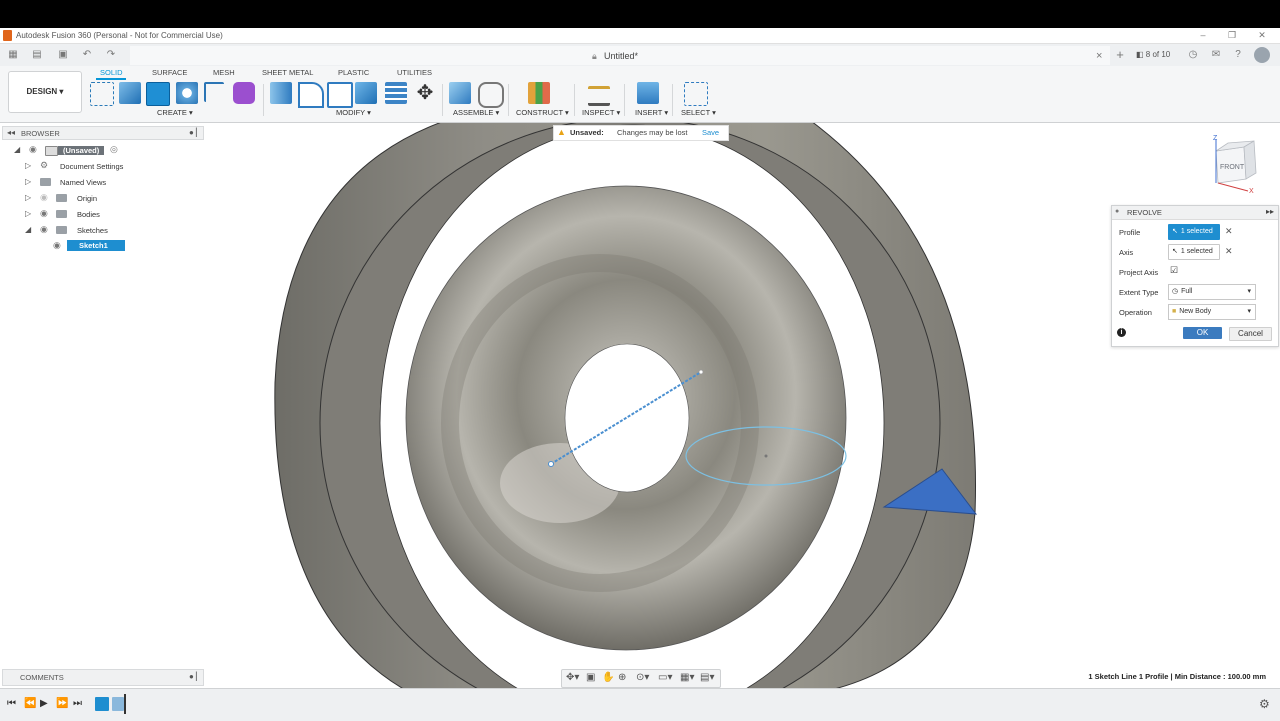  I want to click on viewcube-right-face, so click(1250, 160).